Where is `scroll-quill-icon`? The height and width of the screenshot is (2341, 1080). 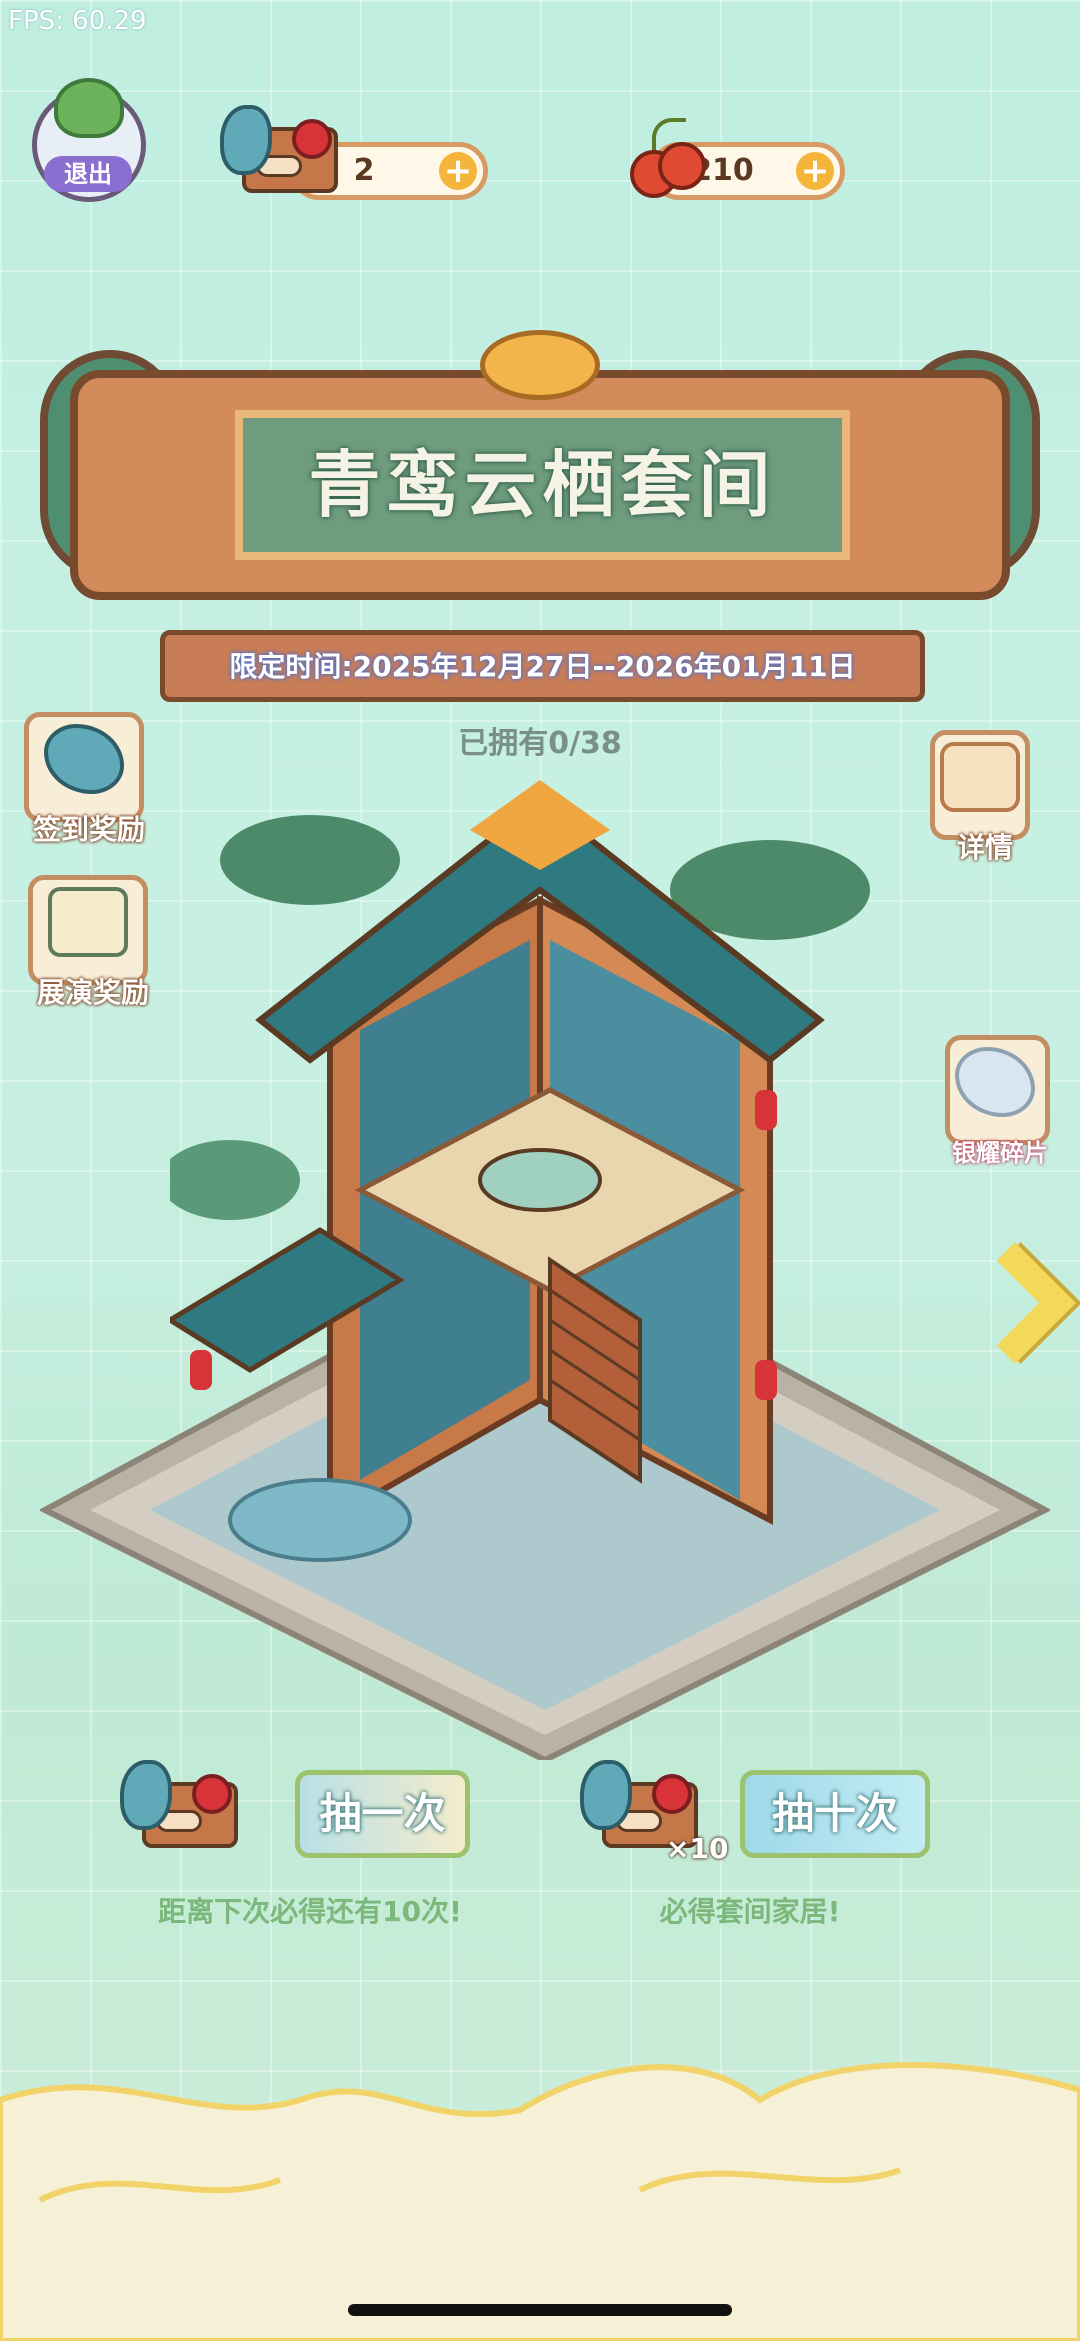
scroll-quill-icon is located at coordinates (980, 777).